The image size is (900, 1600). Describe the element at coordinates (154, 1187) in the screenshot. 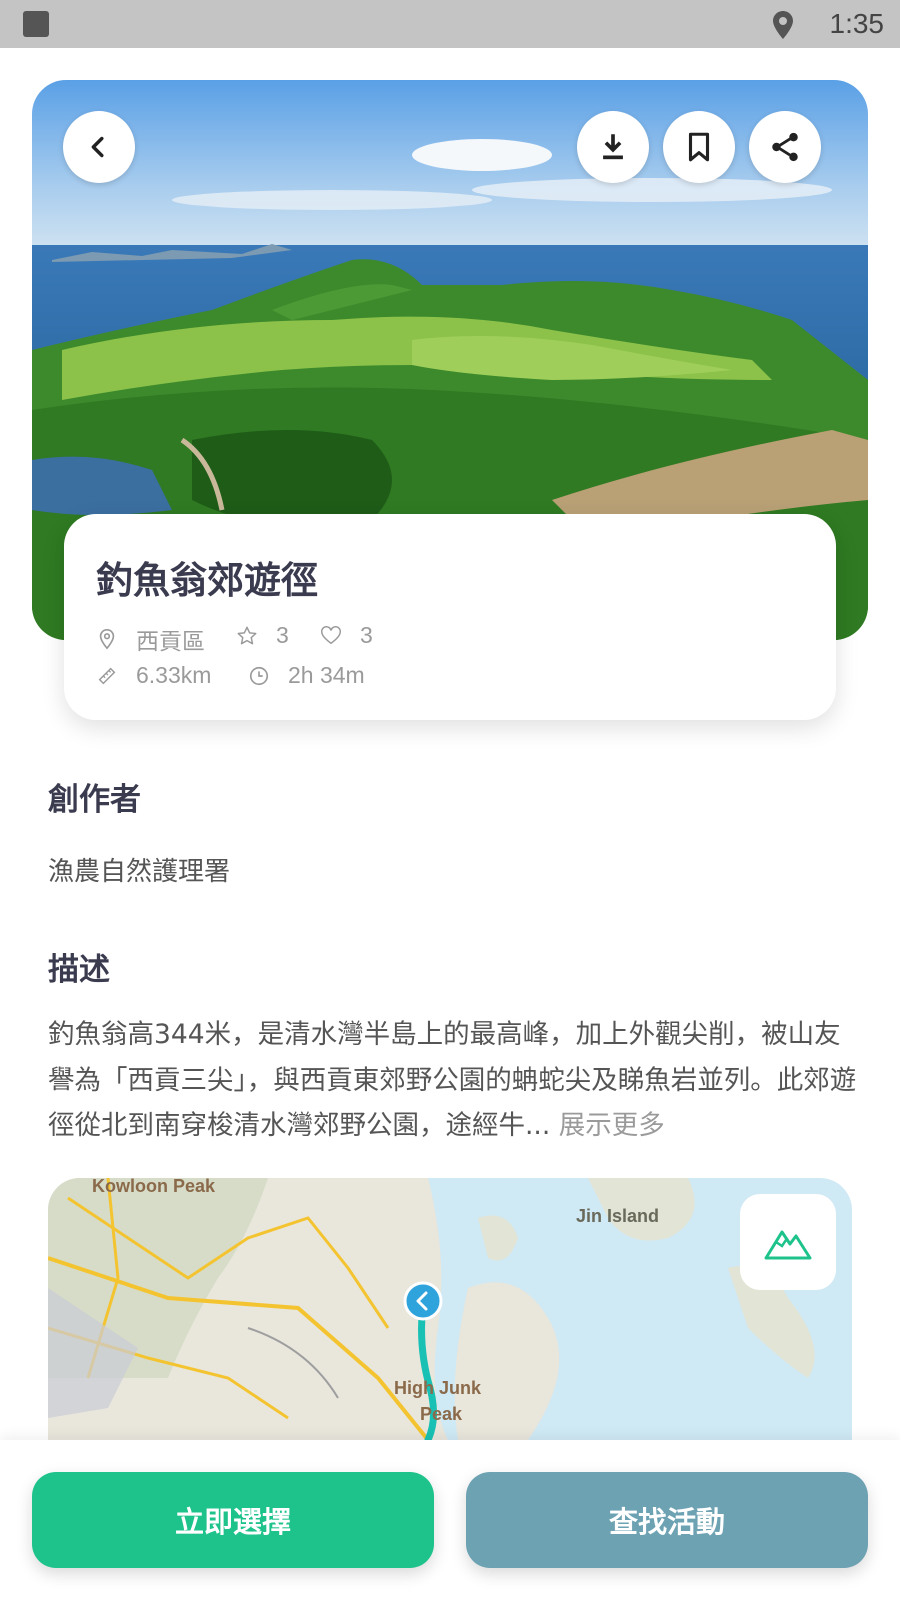

I see `map-label-kowloon-peak: Kowloon Peak` at that location.